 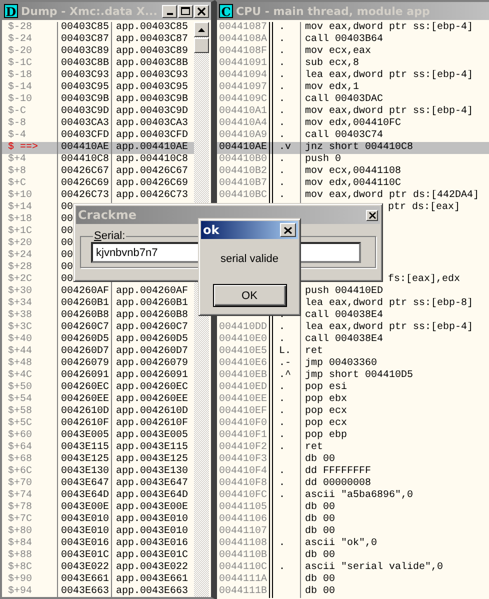 What do you see at coordinates (30, 148) in the screenshot?
I see `offset-cell: $ ==>` at bounding box center [30, 148].